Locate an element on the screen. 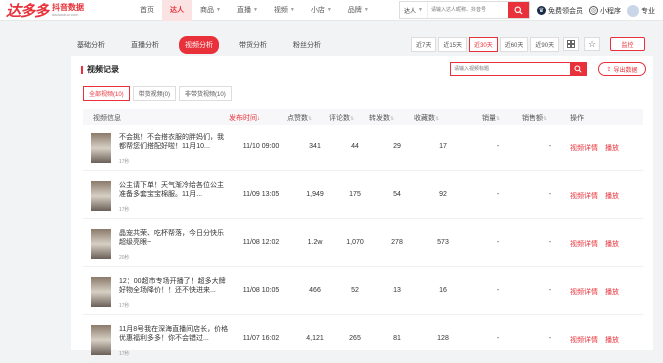 The width and height of the screenshot is (663, 363). logo-text: 达多多 is located at coordinates (27, 11).